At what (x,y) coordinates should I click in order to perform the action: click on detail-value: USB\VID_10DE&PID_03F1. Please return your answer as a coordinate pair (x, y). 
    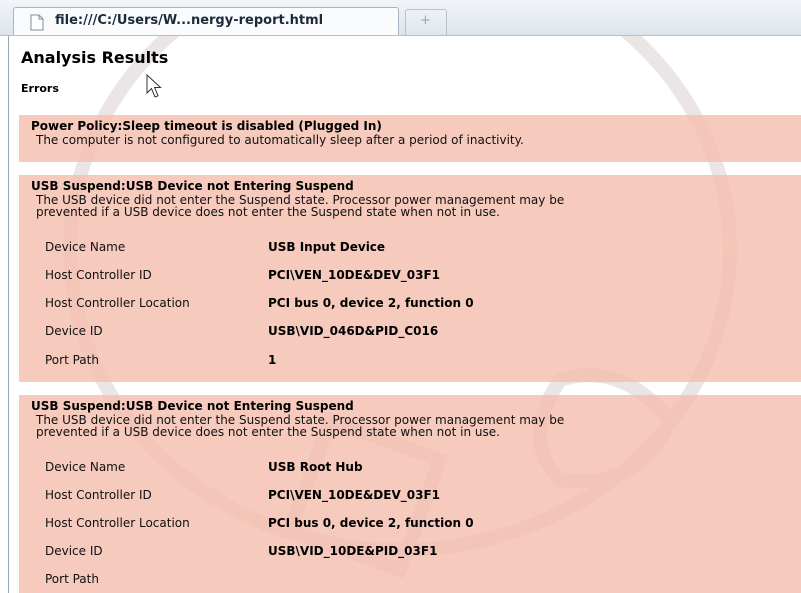
    Looking at the image, I should click on (353, 551).